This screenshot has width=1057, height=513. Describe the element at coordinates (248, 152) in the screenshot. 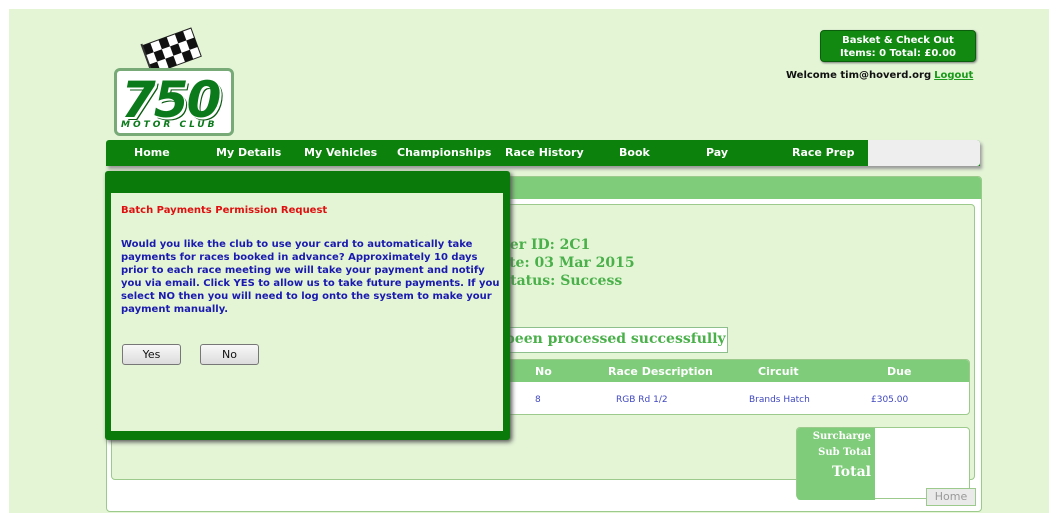

I see `nav-my-details: My Details` at that location.